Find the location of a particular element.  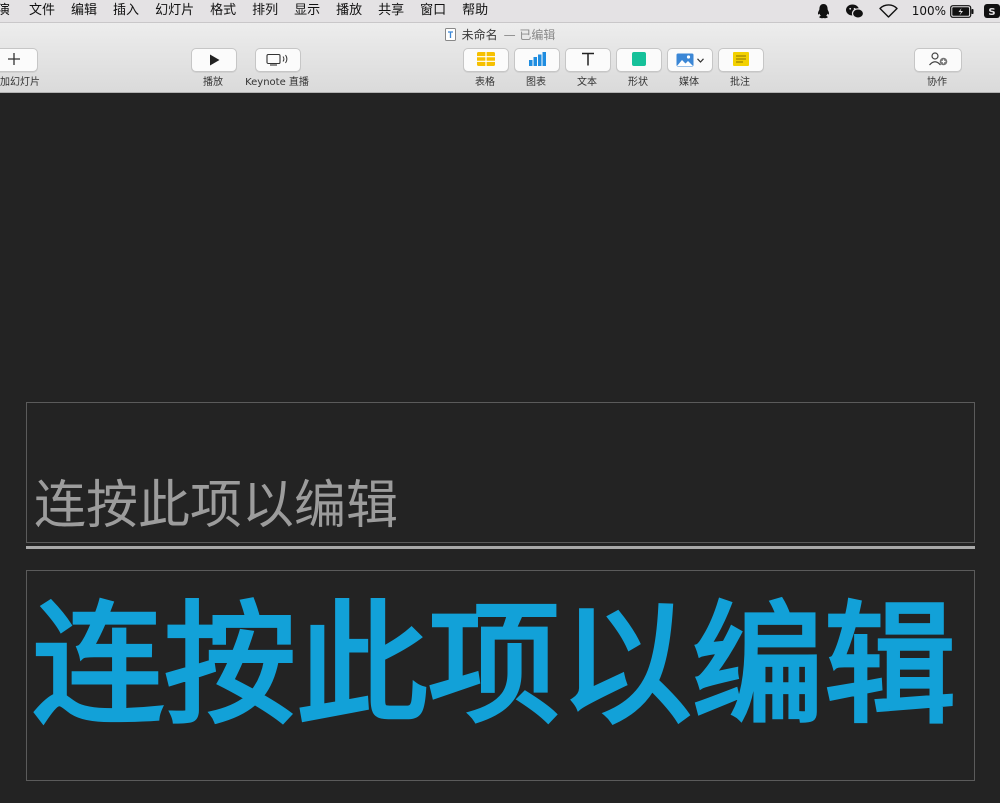

qq-icon is located at coordinates (823, 11).